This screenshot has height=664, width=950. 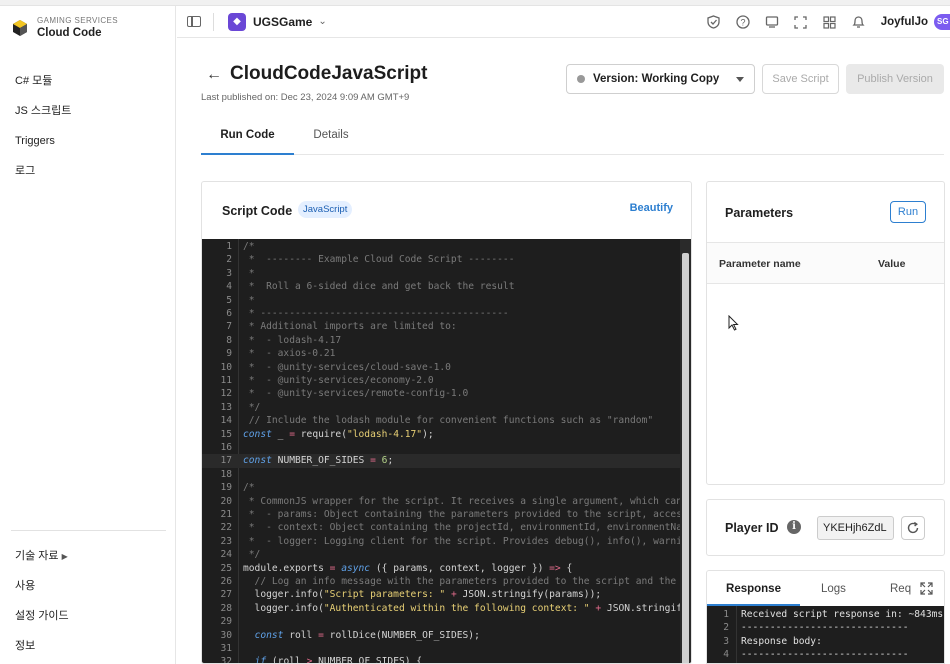 I want to click on brand: GAMING SERVICES Cloud Code, so click(x=64, y=27).